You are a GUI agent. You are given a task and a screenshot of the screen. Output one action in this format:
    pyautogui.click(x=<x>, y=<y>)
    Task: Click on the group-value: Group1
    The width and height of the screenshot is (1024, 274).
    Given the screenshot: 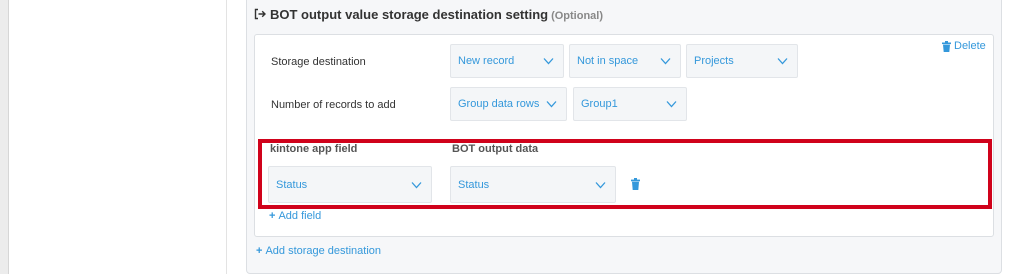 What is the action you would take?
    pyautogui.click(x=599, y=104)
    